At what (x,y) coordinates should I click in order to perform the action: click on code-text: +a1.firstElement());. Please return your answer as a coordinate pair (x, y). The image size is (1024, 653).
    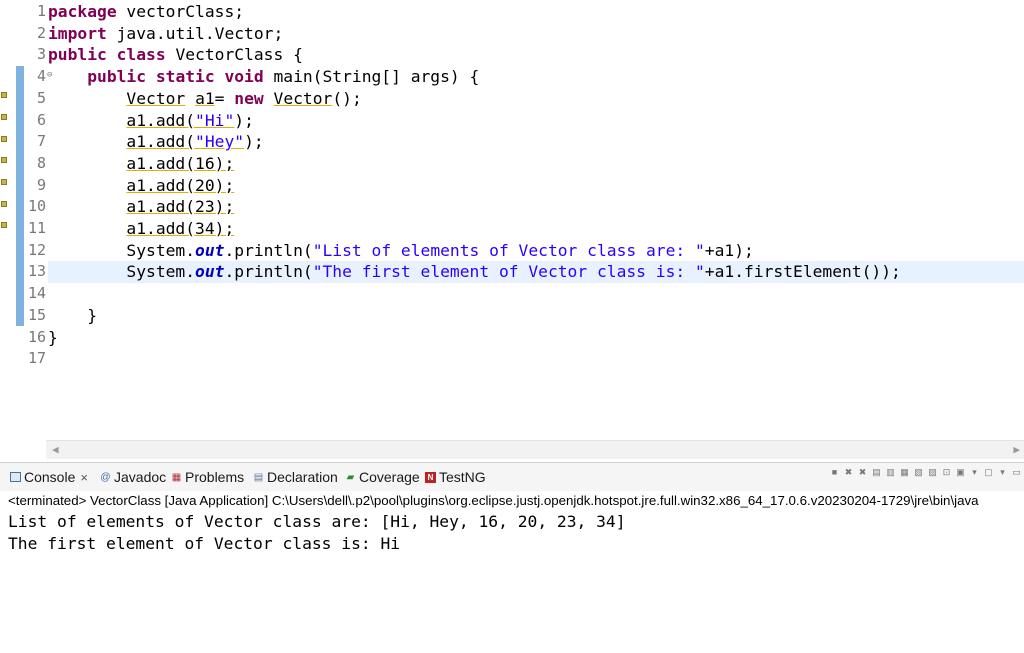
    Looking at the image, I should click on (802, 272).